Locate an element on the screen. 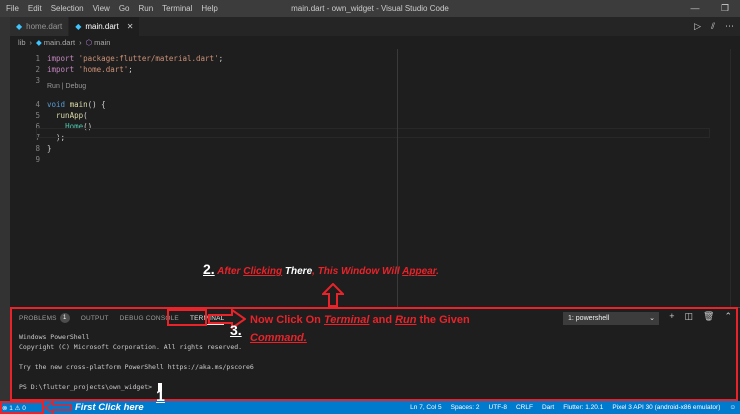  editor-scrollbar is located at coordinates (735, 178).